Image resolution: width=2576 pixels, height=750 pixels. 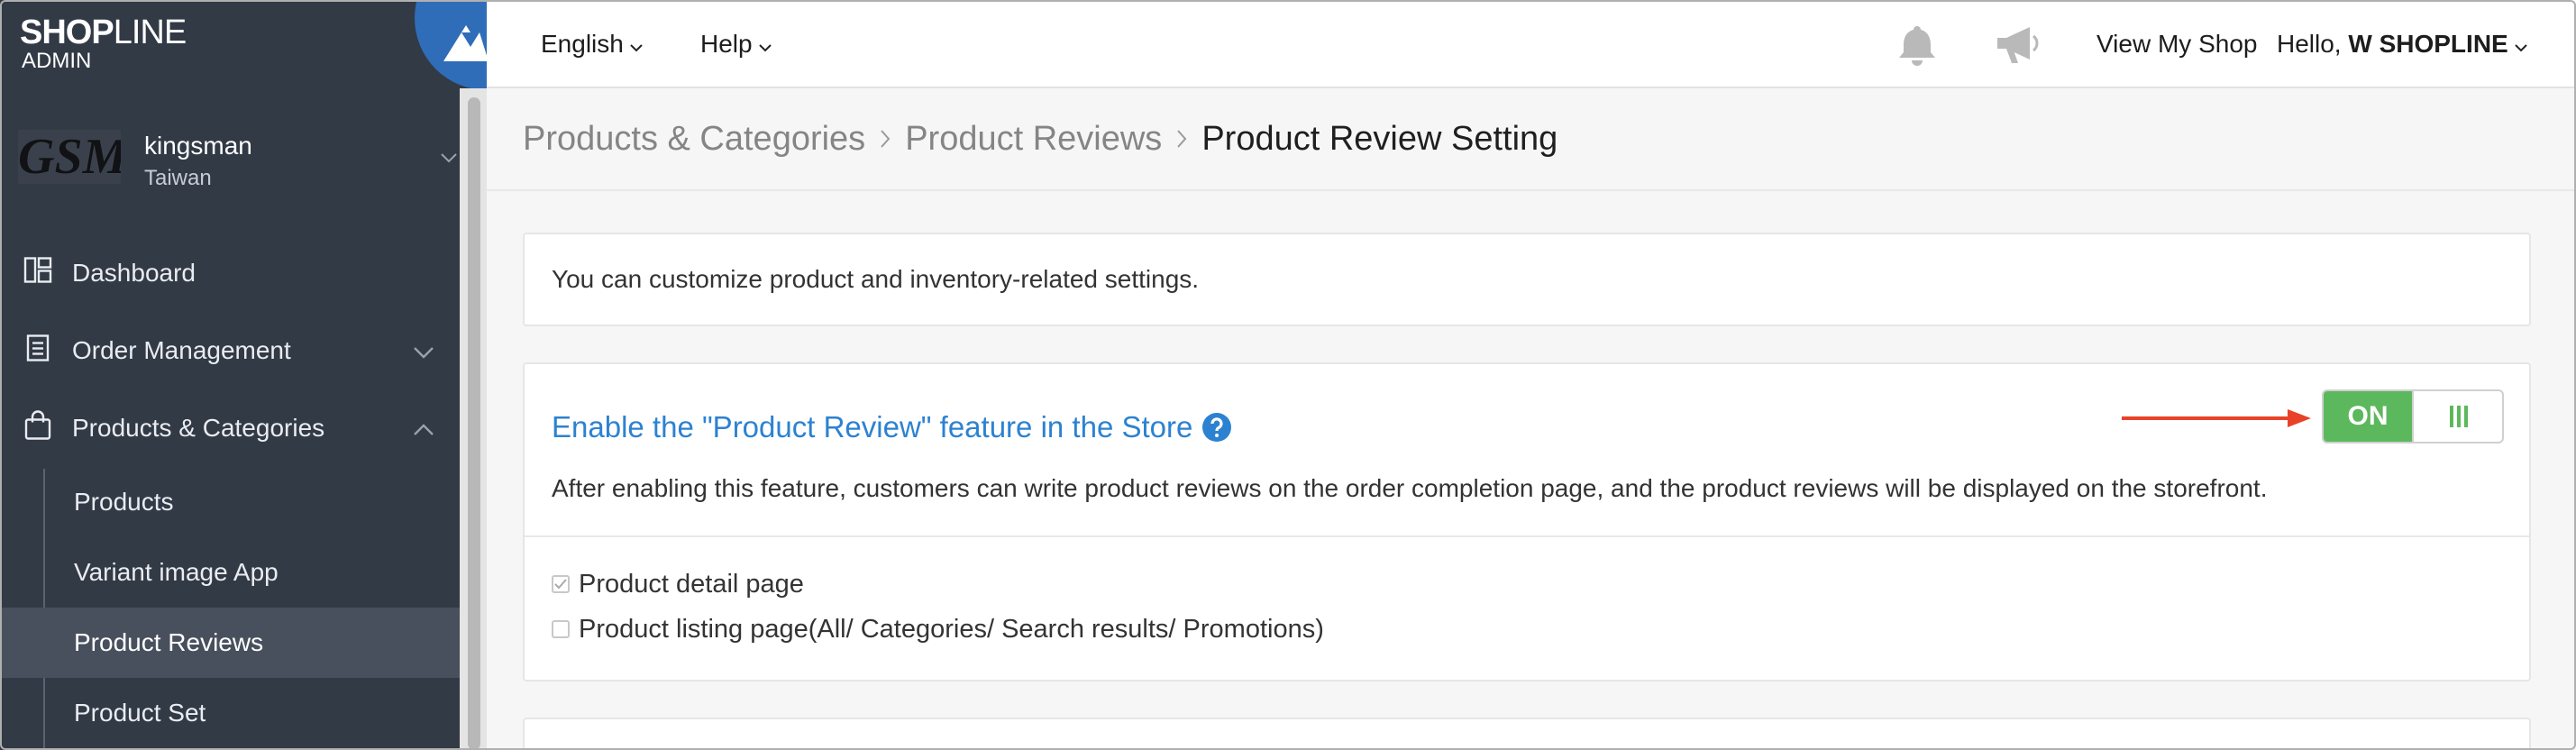 I want to click on help-dropdown: Help, so click(x=736, y=44).